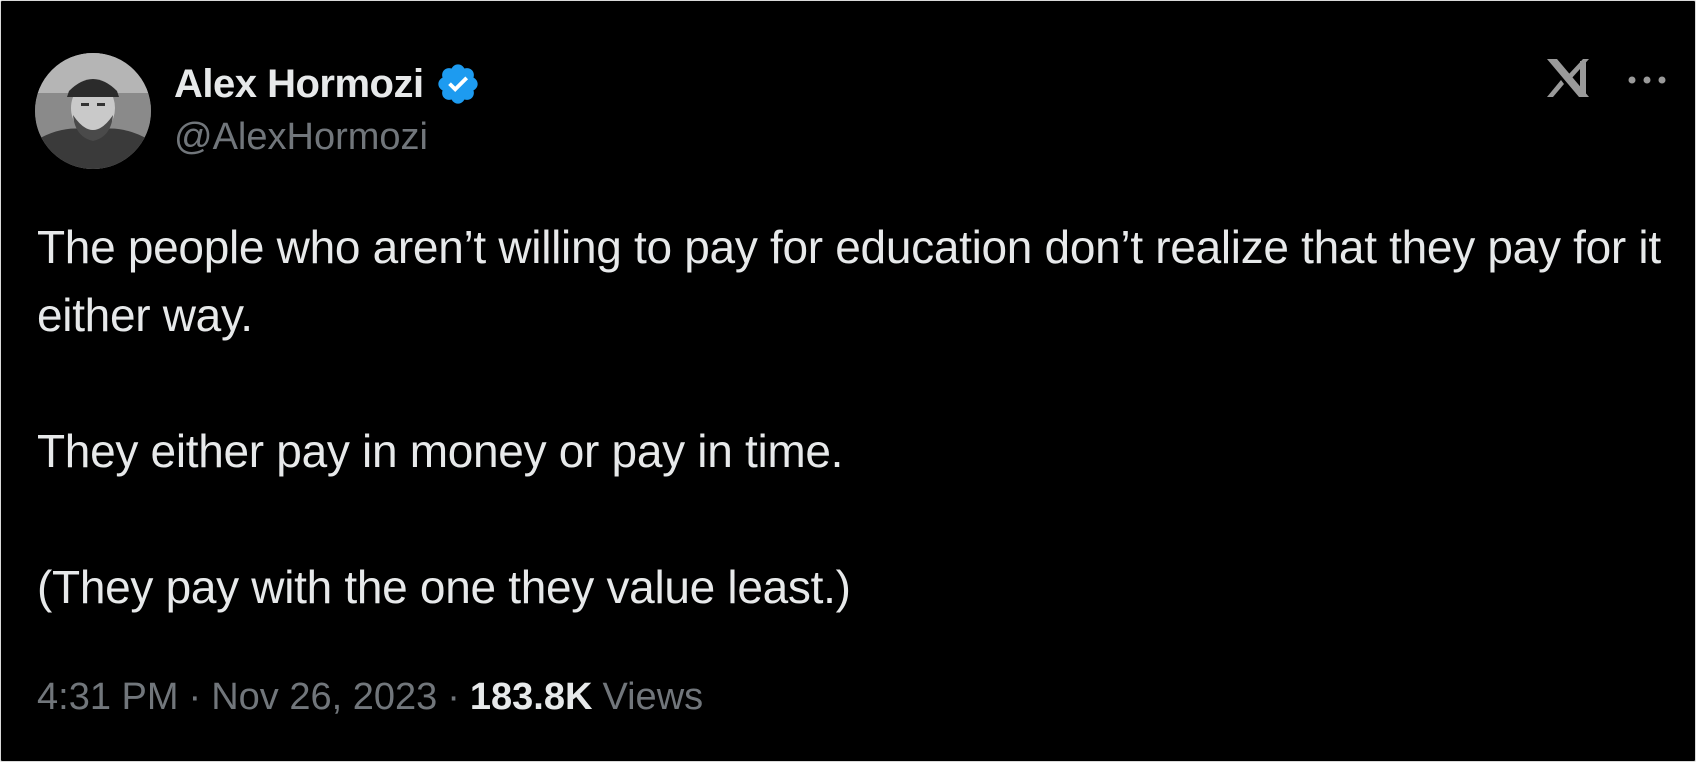 The height and width of the screenshot is (762, 1696). What do you see at coordinates (440, 451) in the screenshot?
I see `tweet-paragraph: They either pay in money or pay in time.` at bounding box center [440, 451].